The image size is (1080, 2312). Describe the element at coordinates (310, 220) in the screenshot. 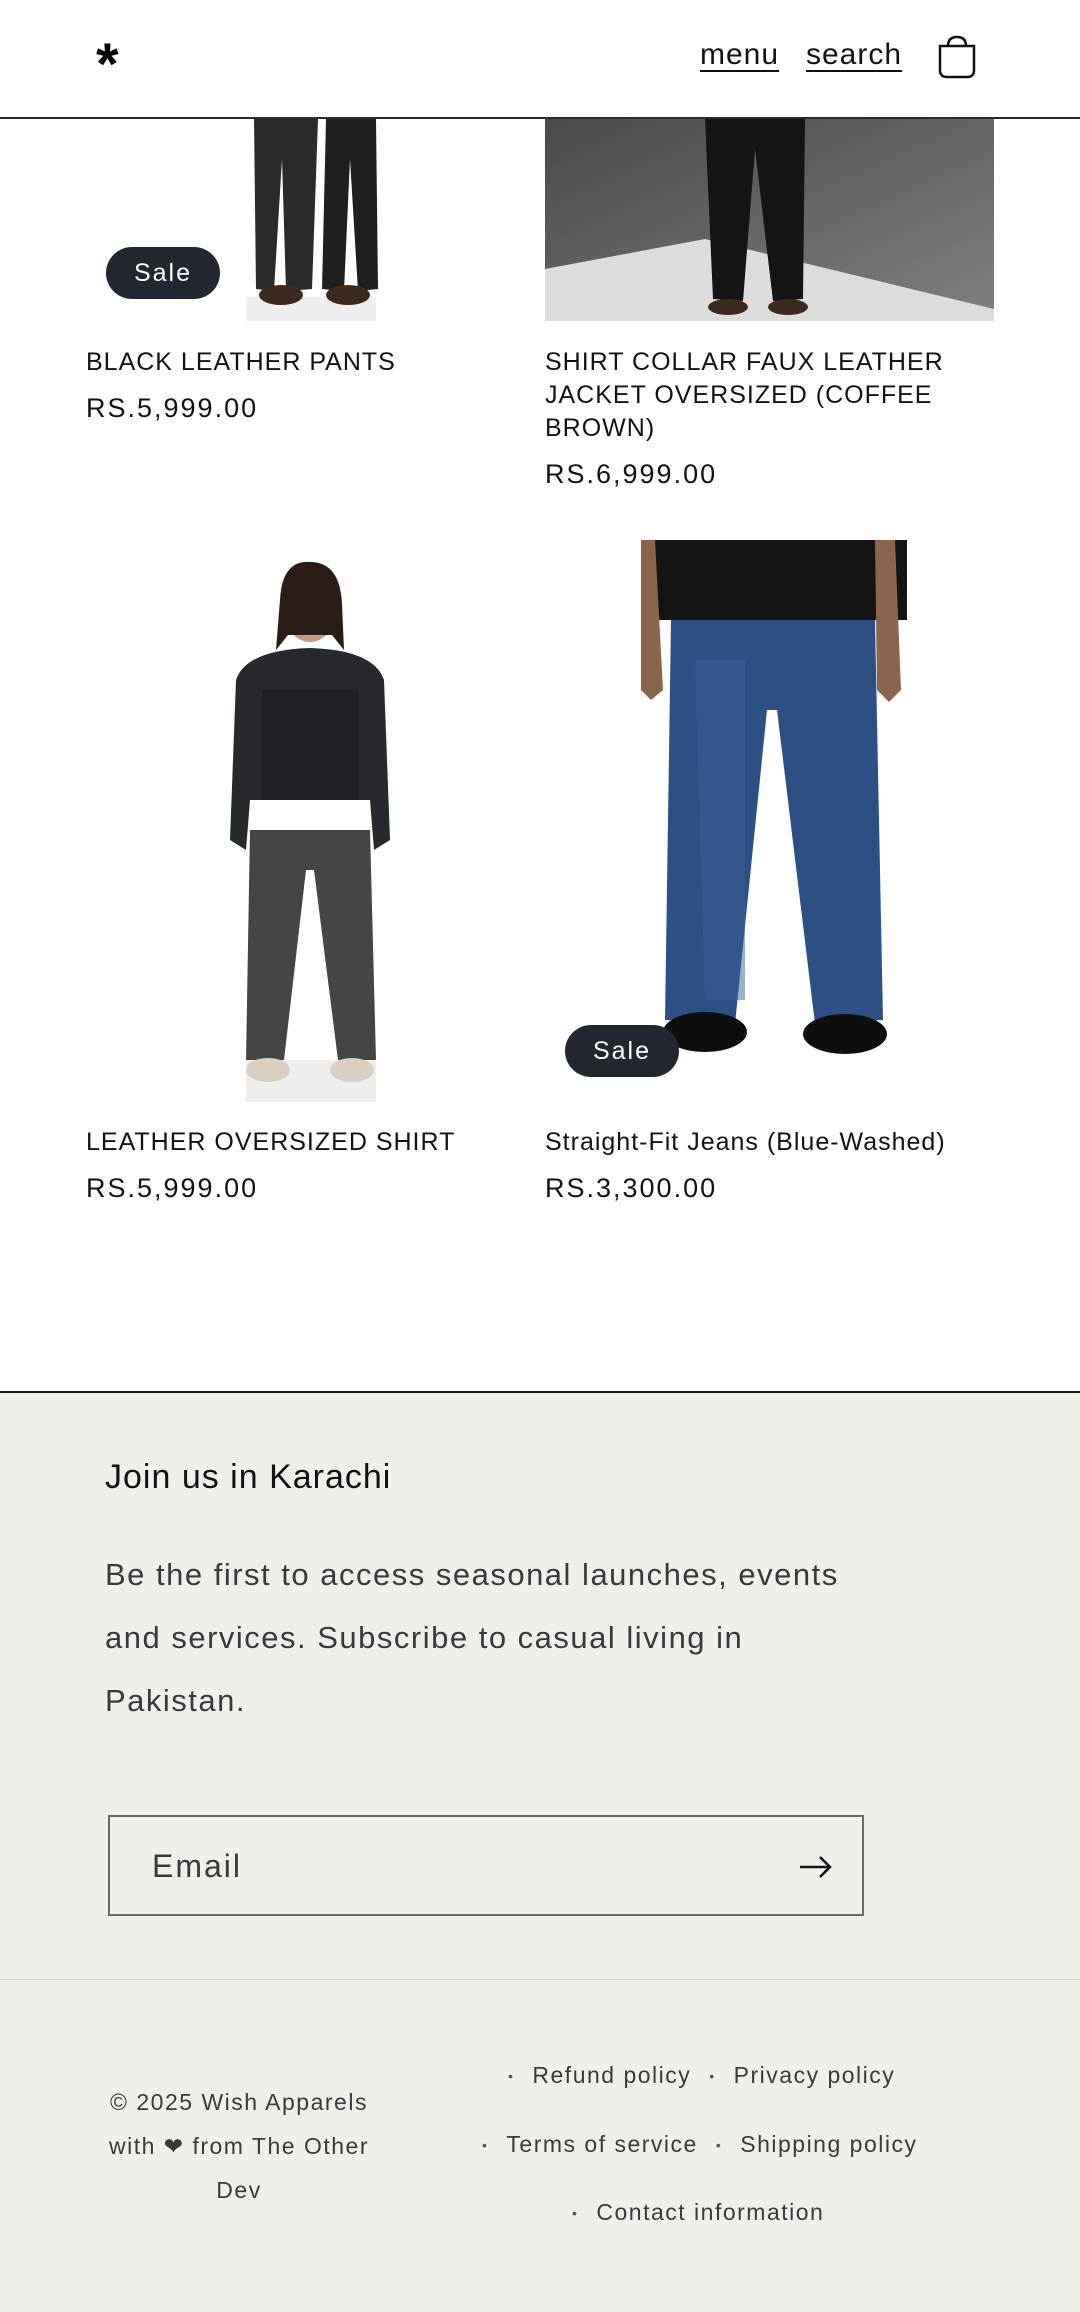

I see `product-image-black-leather-pants: Sale` at that location.